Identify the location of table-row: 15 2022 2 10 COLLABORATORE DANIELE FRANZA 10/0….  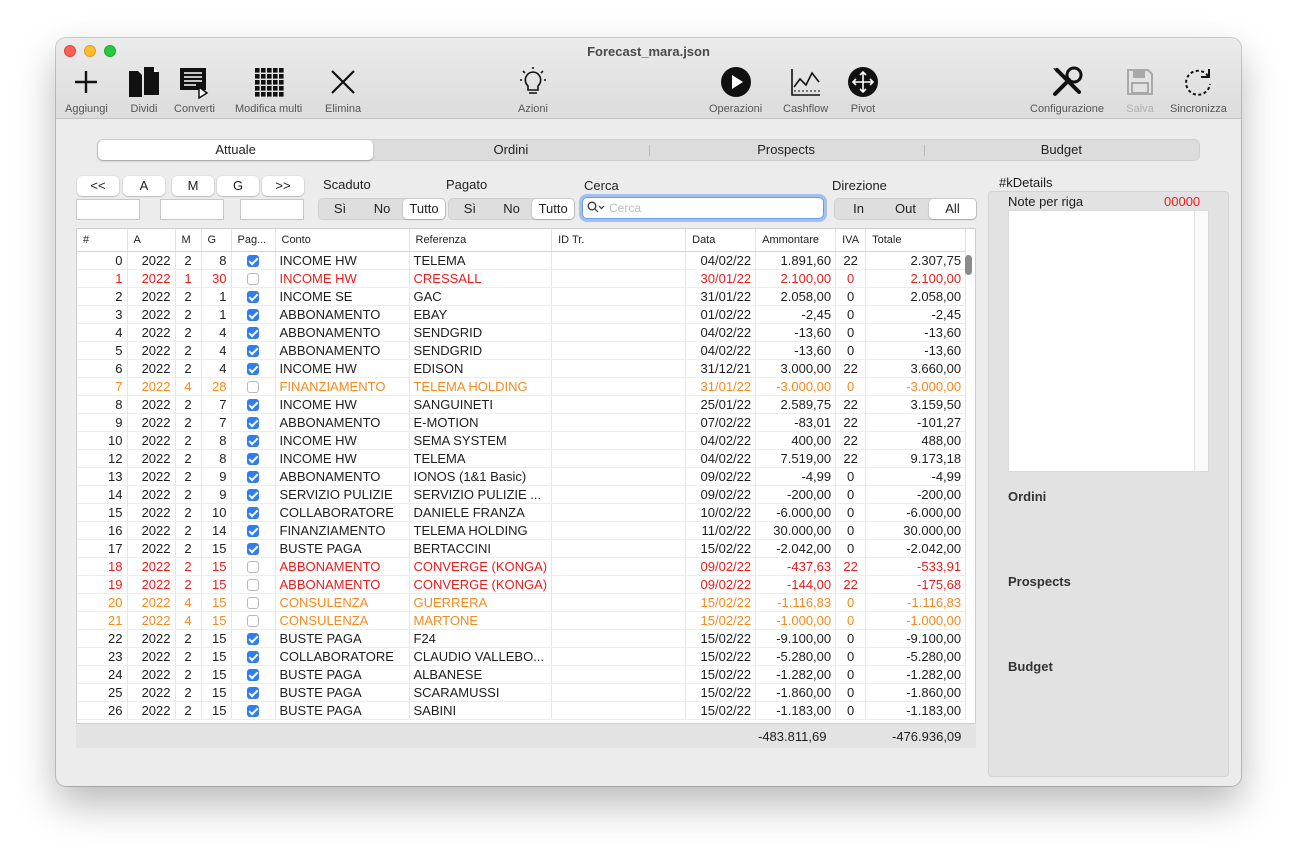
(522, 512).